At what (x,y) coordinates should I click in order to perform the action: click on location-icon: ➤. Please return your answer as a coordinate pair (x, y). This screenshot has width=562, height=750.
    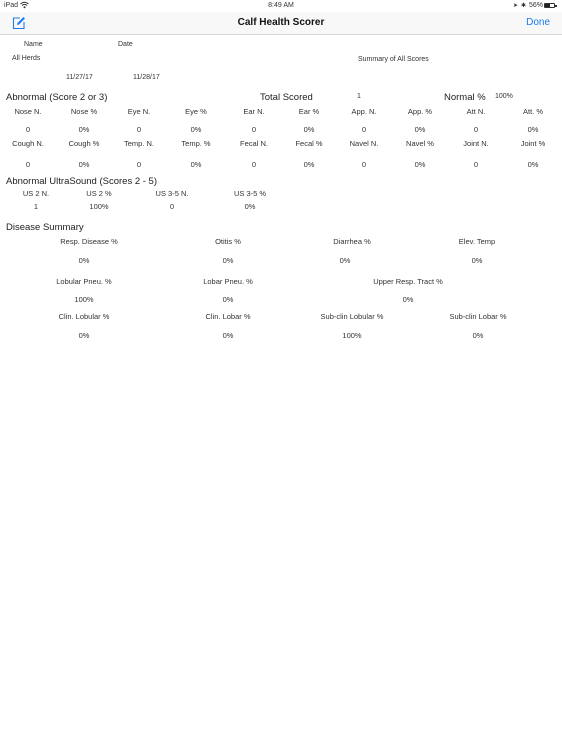
    Looking at the image, I should click on (516, 6).